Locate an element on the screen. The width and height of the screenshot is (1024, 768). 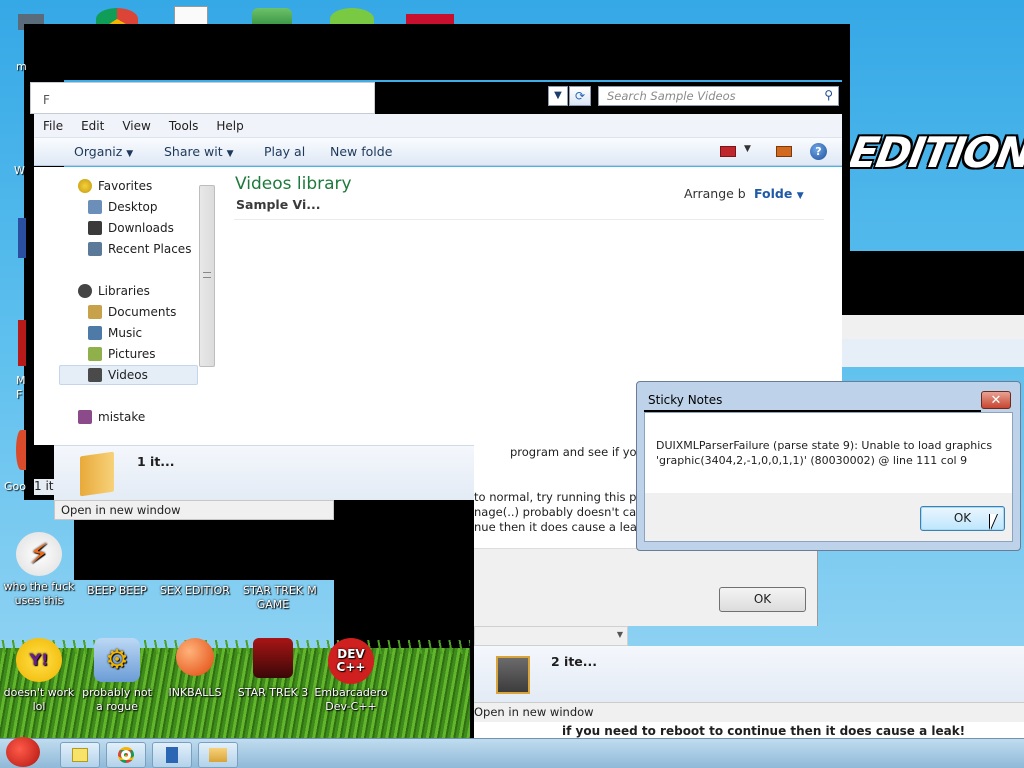
desktop-icon-label: SEX EDITIOR is located at coordinates (195, 590).